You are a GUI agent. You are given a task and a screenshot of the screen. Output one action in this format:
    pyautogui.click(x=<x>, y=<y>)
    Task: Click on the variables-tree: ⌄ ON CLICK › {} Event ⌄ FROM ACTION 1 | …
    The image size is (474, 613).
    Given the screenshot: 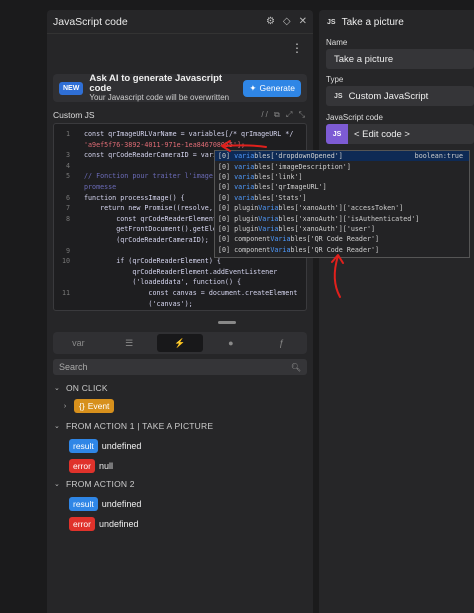 What is the action you would take?
    pyautogui.click(x=180, y=459)
    